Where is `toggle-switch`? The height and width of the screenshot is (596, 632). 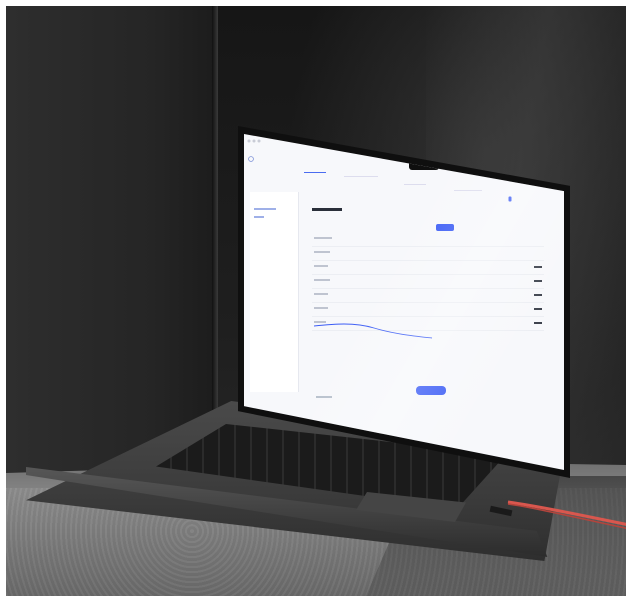 toggle-switch is located at coordinates (436, 227).